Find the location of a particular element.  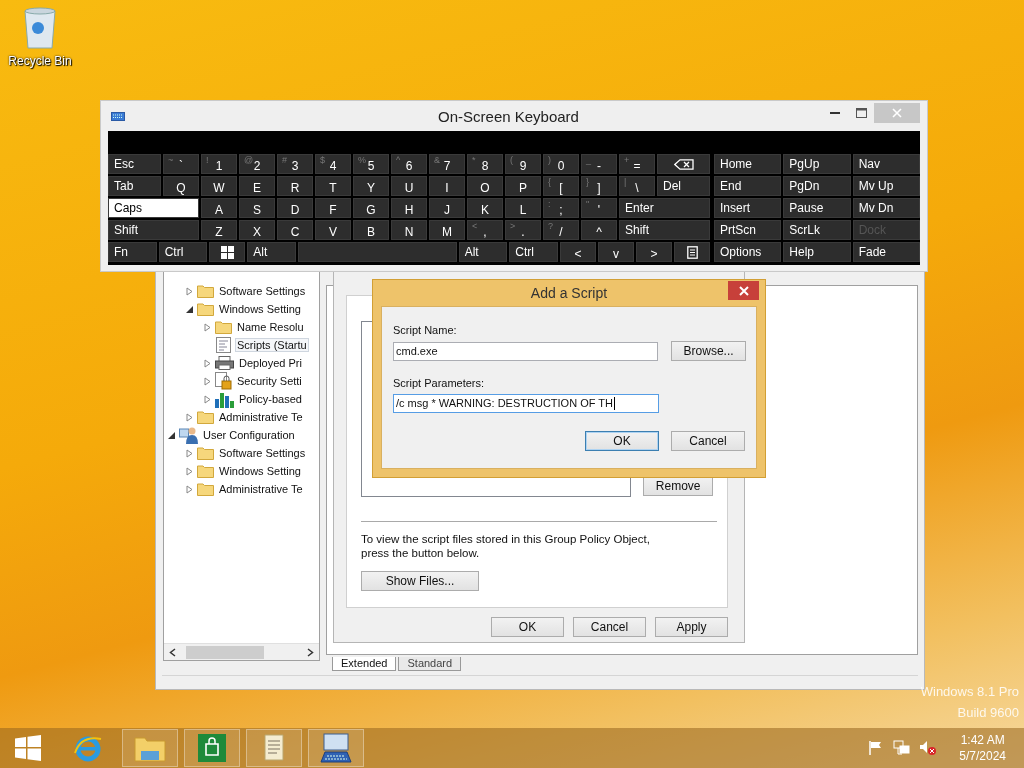

tree-item: Administrative Te is located at coordinates (261, 417).